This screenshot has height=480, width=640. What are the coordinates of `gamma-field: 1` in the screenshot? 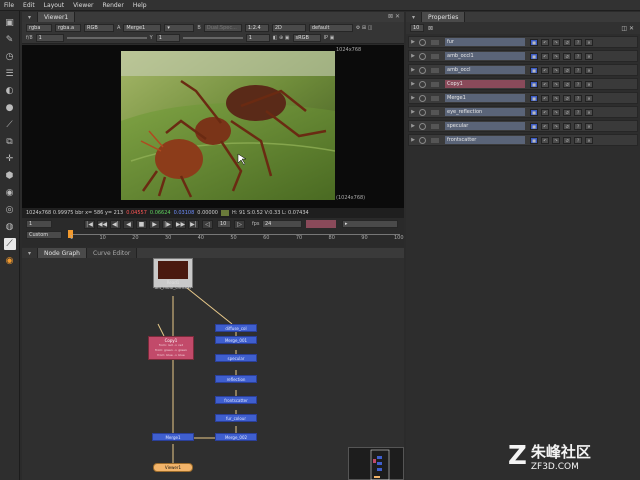 It's located at (167, 38).